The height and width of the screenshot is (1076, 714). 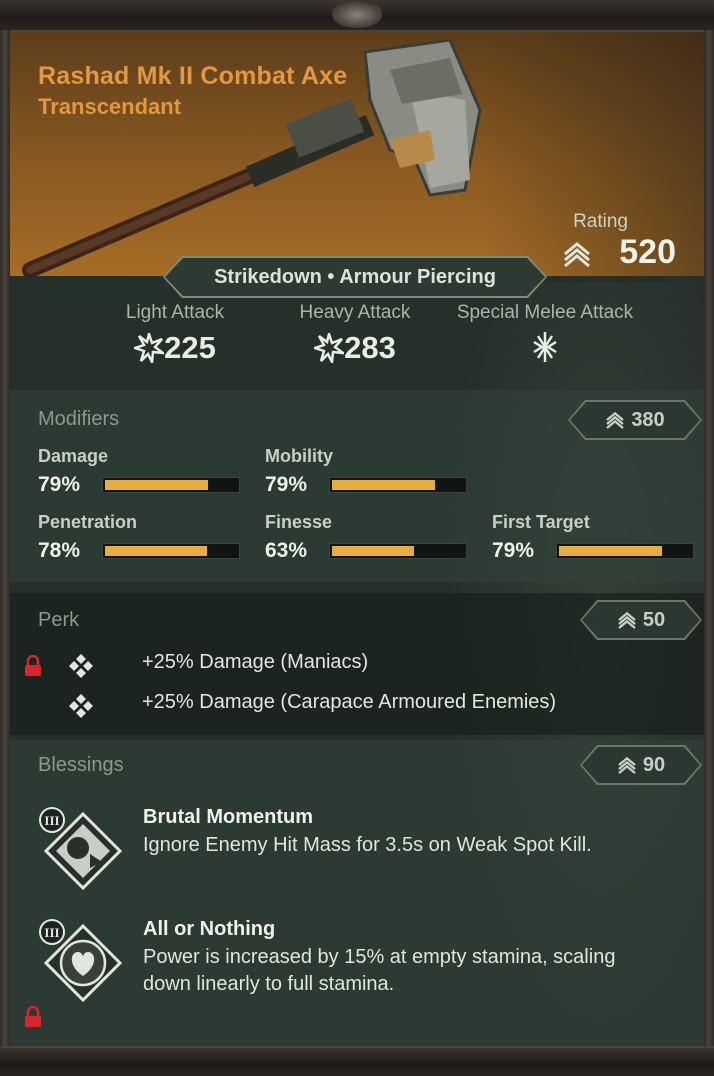 I want to click on modifiers-score: 380, so click(x=635, y=420).